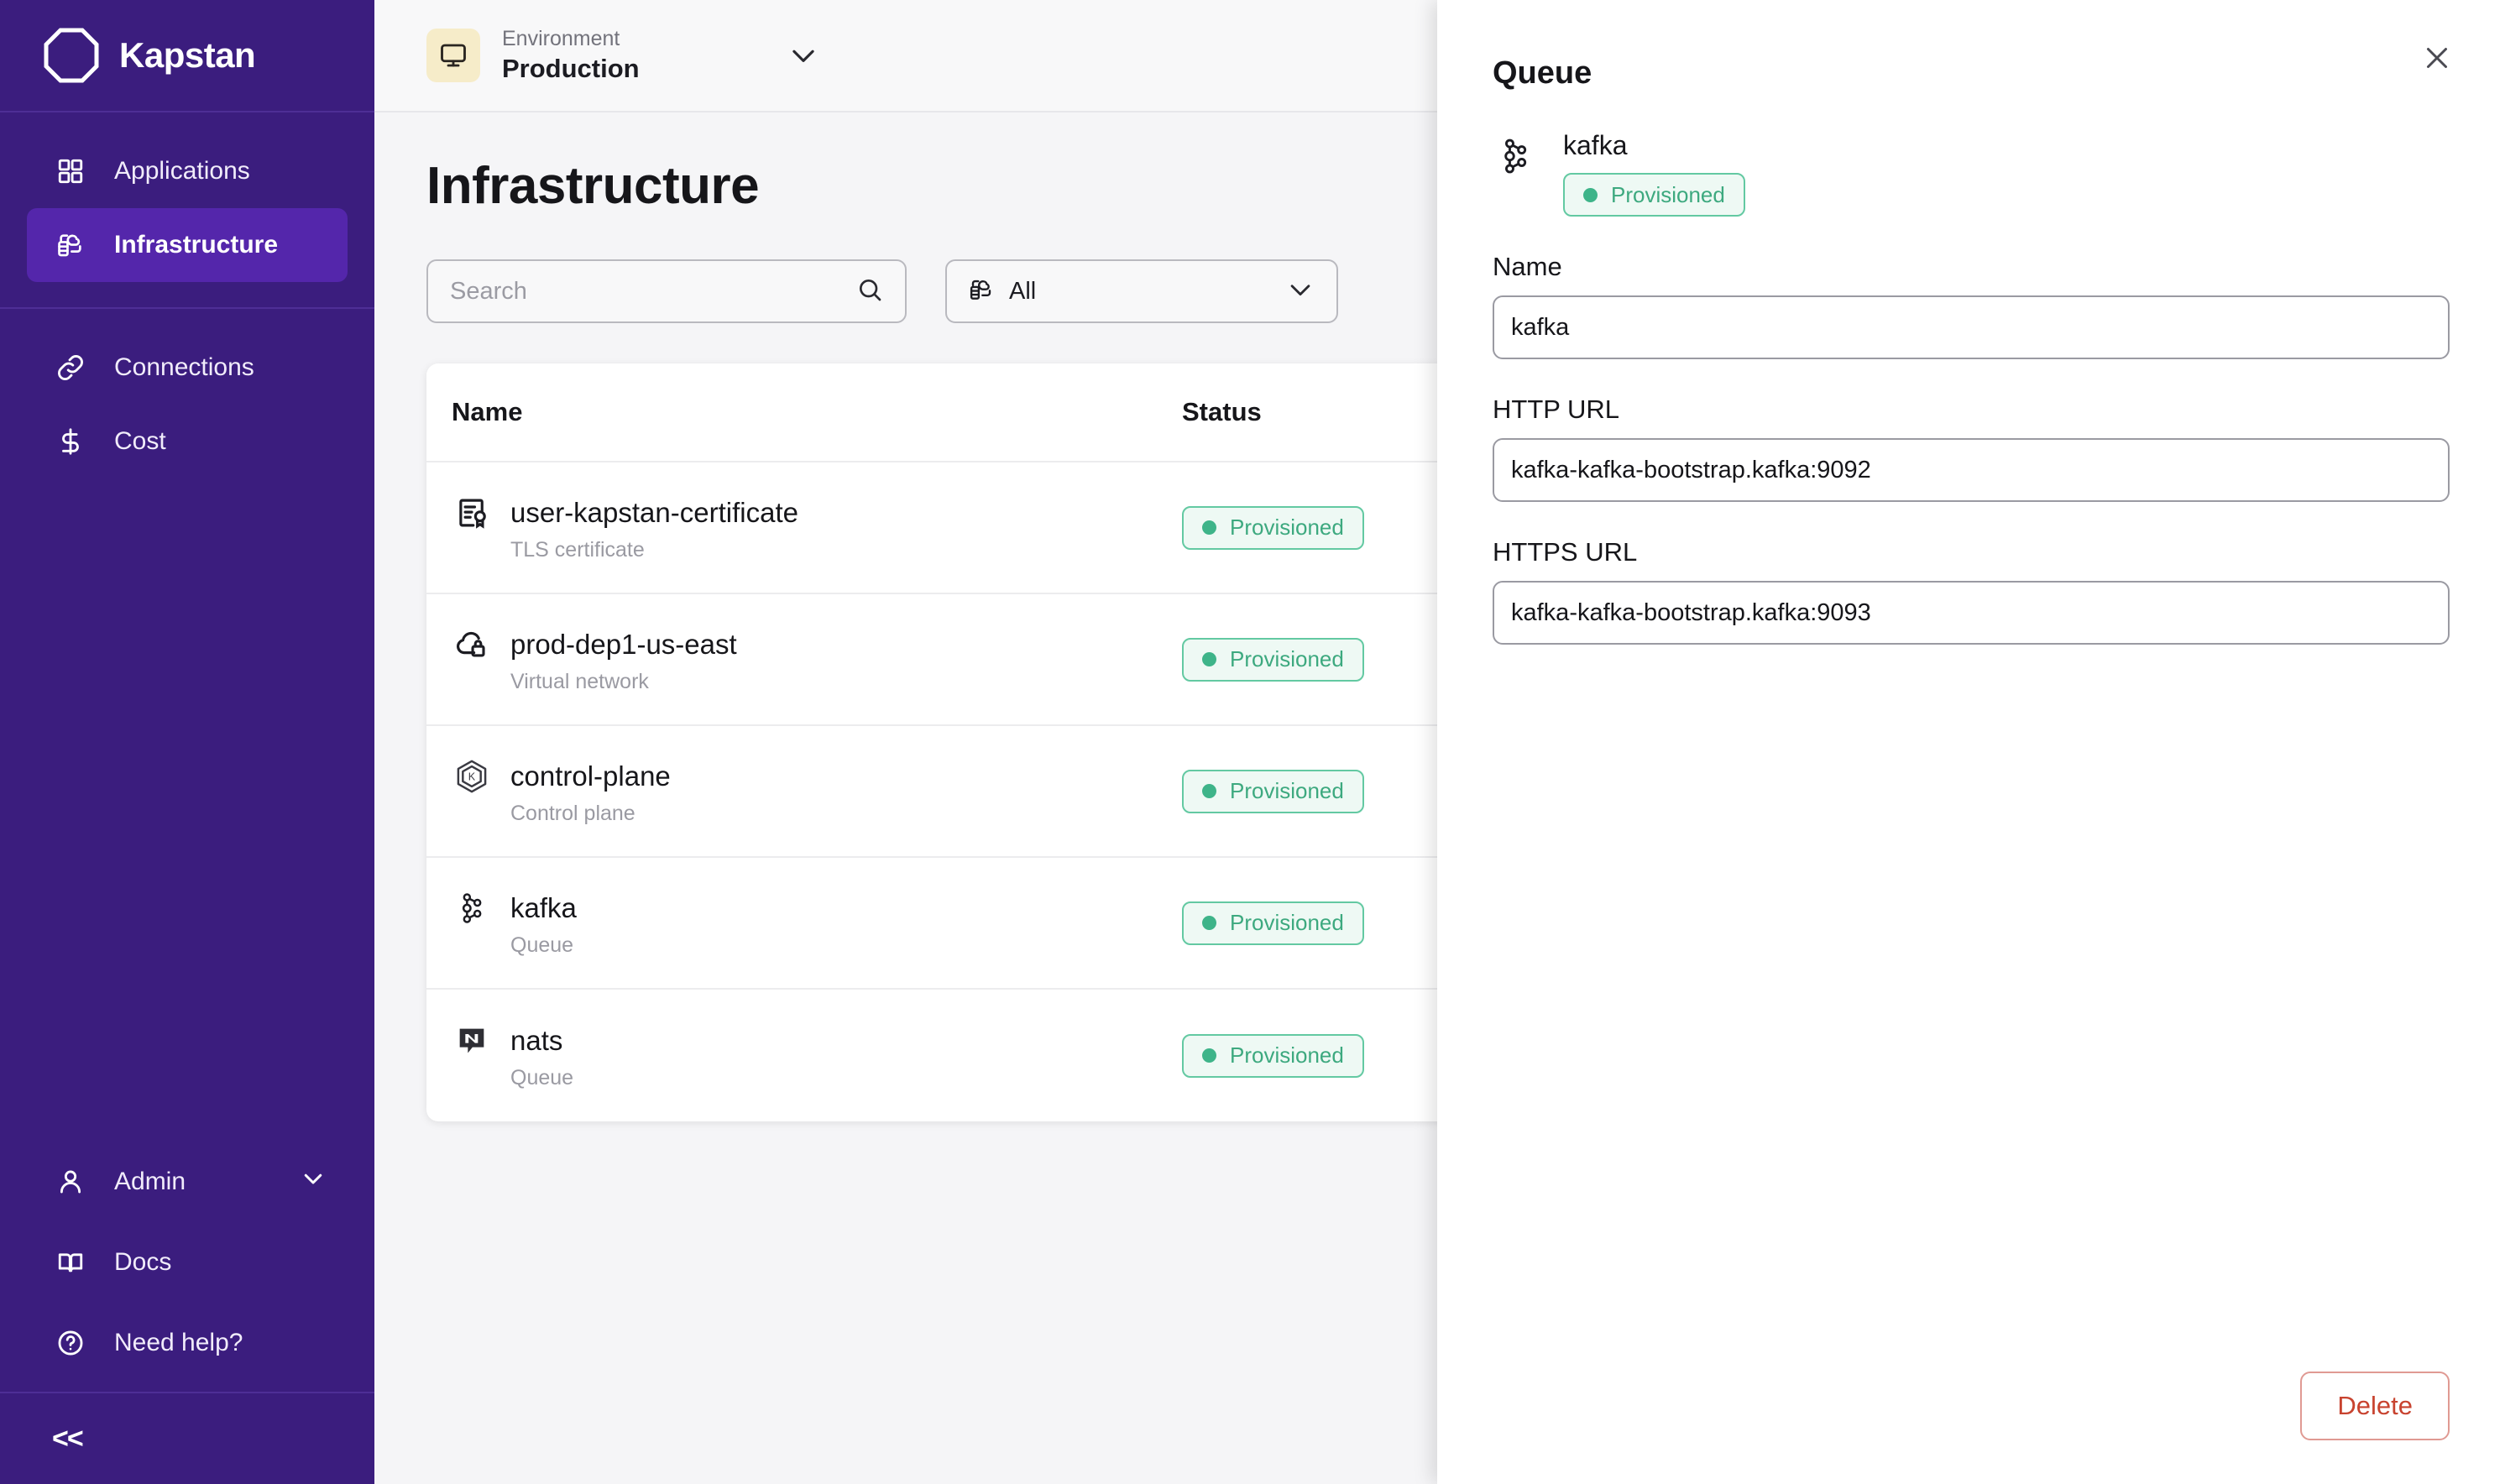  I want to click on certificate-icon, so click(472, 513).